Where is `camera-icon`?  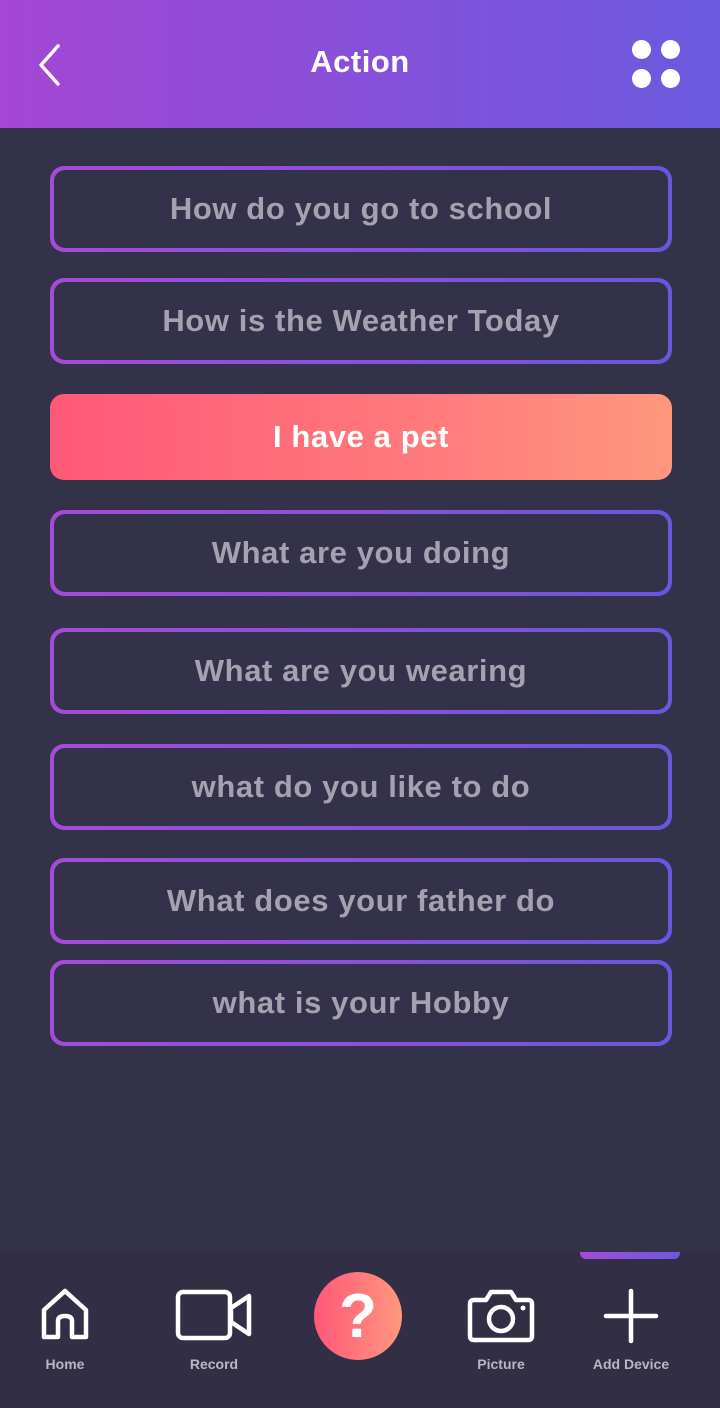 camera-icon is located at coordinates (501, 1316).